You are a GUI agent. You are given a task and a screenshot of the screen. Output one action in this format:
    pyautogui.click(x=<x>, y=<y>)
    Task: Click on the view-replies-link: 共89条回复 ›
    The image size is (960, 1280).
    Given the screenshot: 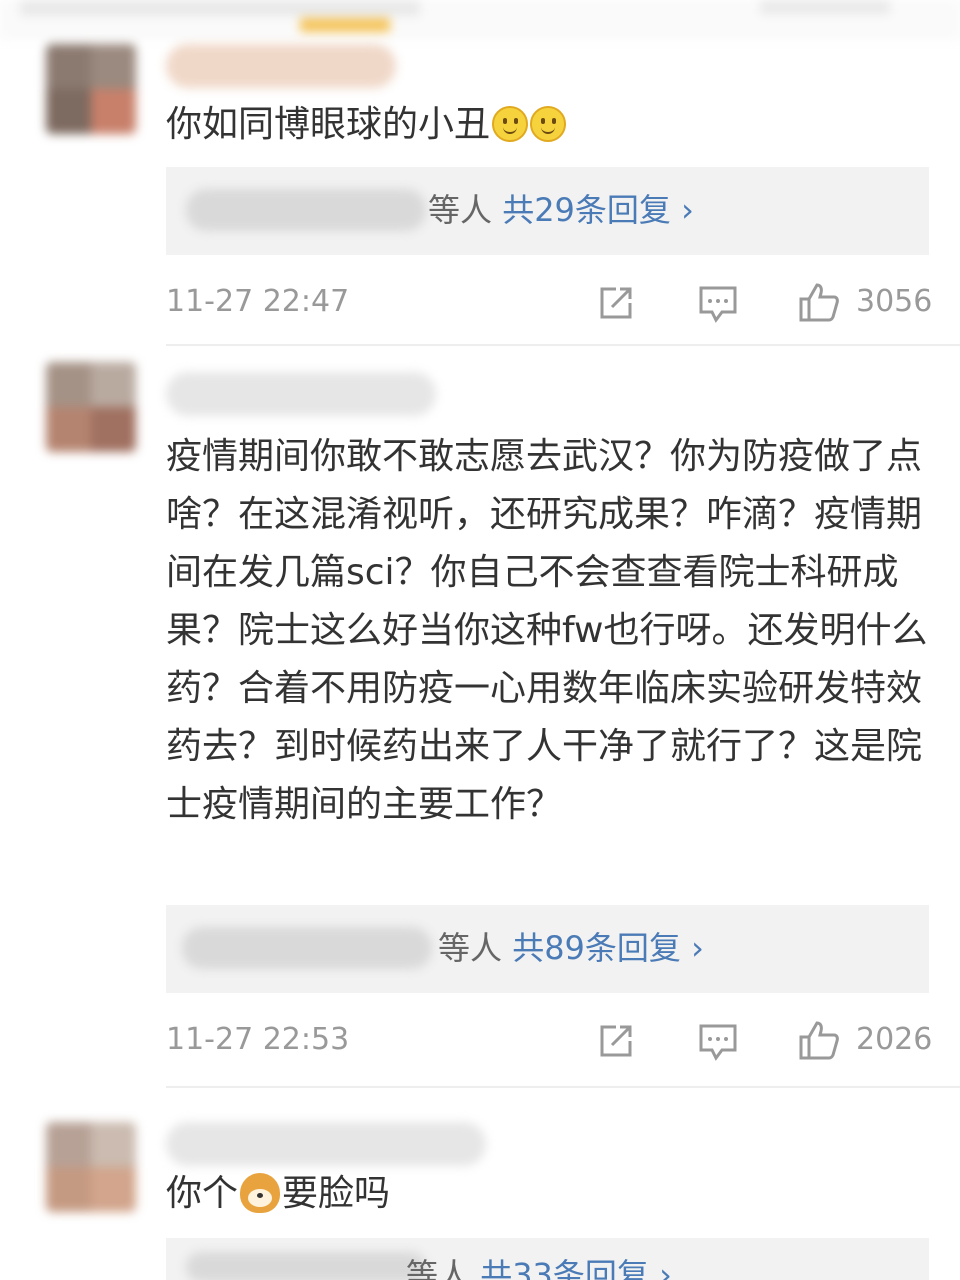 What is the action you would take?
    pyautogui.click(x=608, y=948)
    